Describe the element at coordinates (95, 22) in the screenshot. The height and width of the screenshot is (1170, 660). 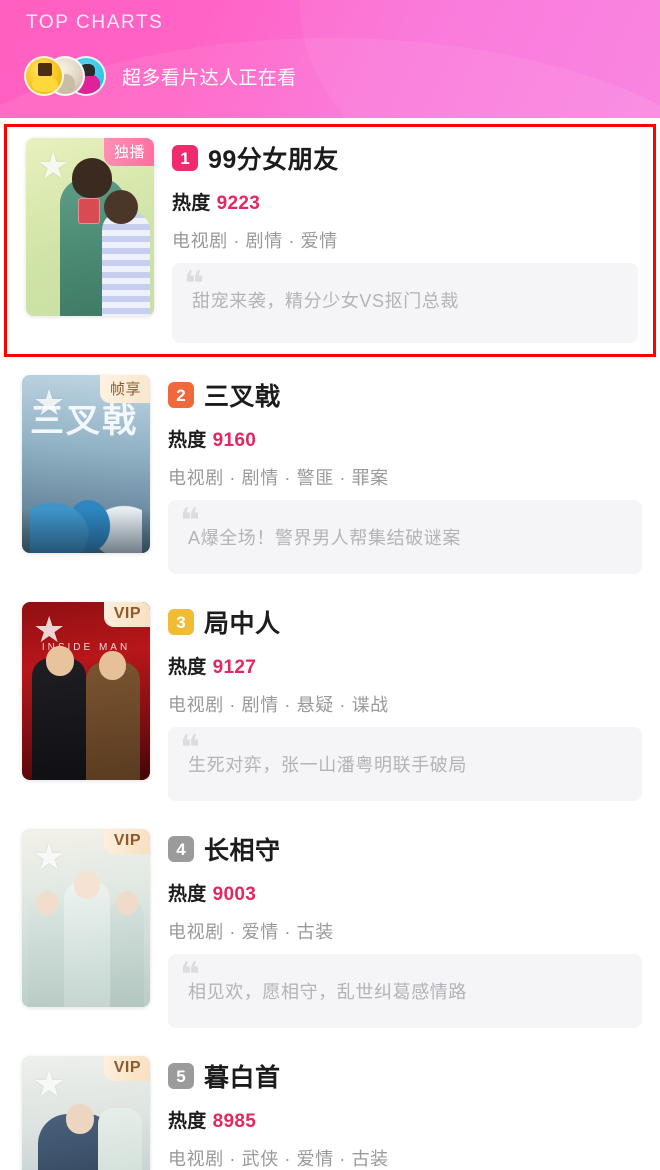
I see `page-title: TOP CHARTS` at that location.